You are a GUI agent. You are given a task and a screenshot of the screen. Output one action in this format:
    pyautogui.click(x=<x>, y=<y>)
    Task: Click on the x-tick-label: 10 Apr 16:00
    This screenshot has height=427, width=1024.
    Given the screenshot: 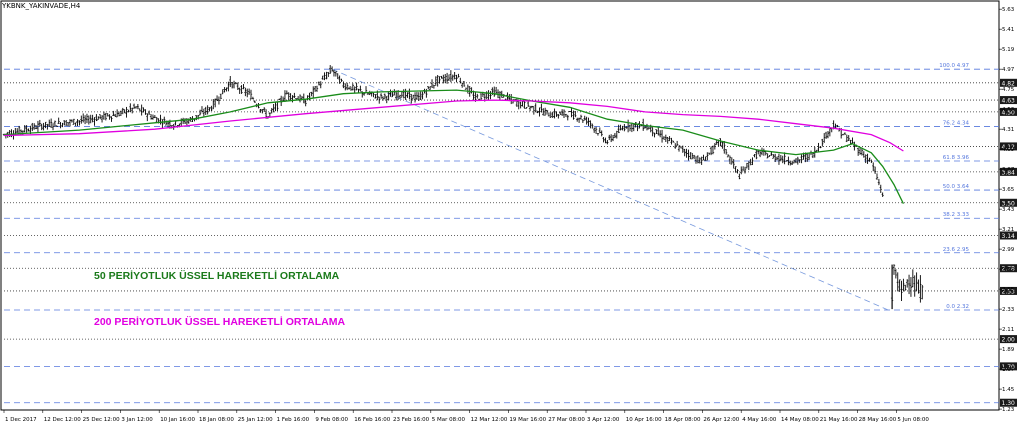 What is the action you would take?
    pyautogui.click(x=644, y=420)
    